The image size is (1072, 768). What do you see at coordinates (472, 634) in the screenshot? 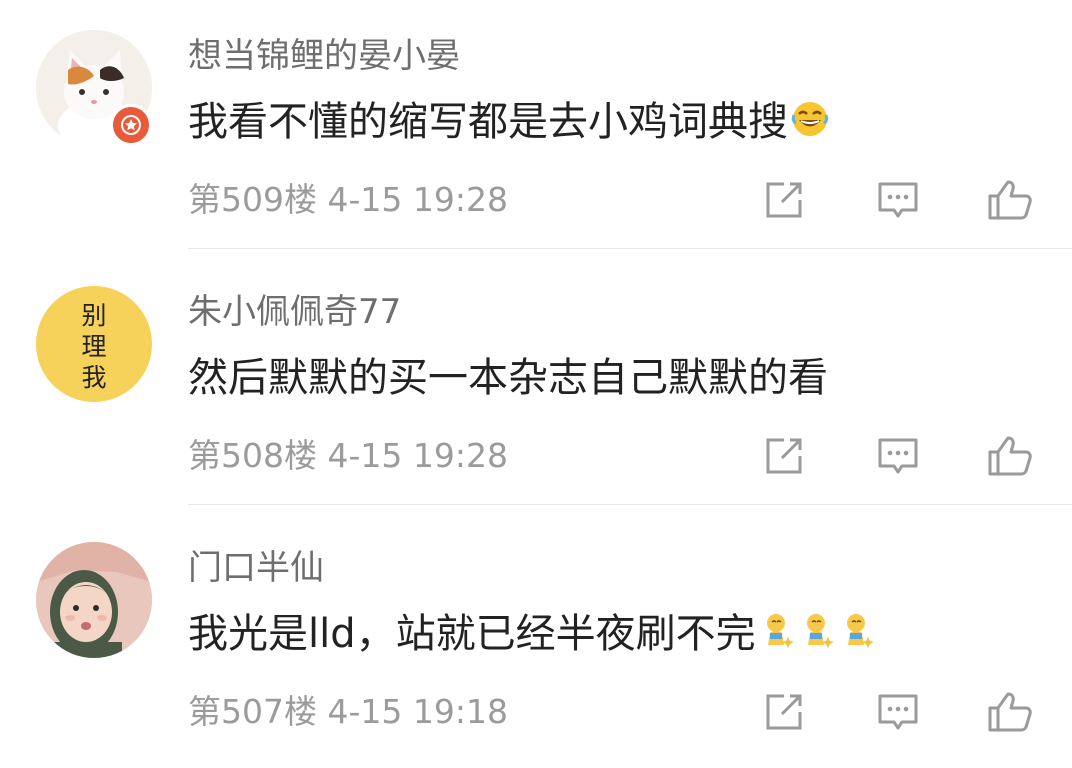
I see `comment-text-body: 我光是lld，站就已经半夜刷不完` at bounding box center [472, 634].